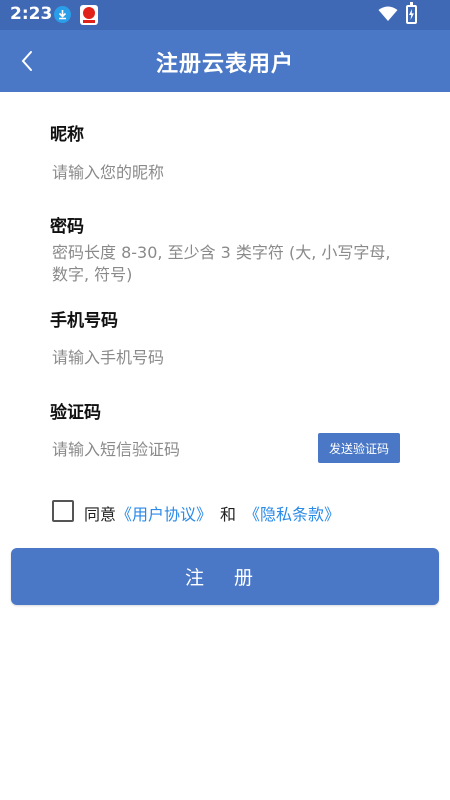 The image size is (450, 800). What do you see at coordinates (89, 15) in the screenshot?
I see `app-notification-icon` at bounding box center [89, 15].